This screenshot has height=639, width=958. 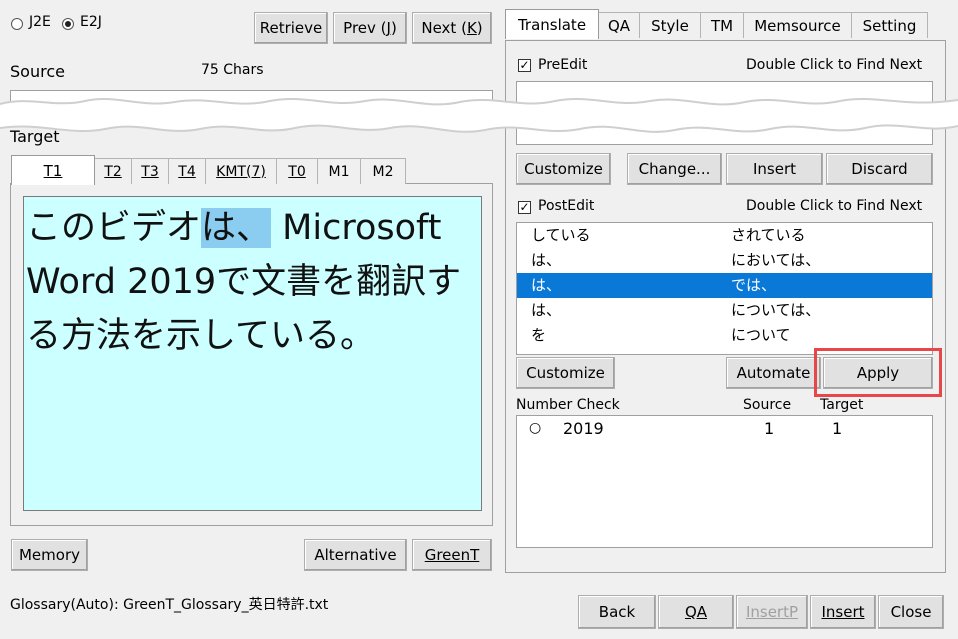 I want to click on close-button: Close, so click(x=911, y=612).